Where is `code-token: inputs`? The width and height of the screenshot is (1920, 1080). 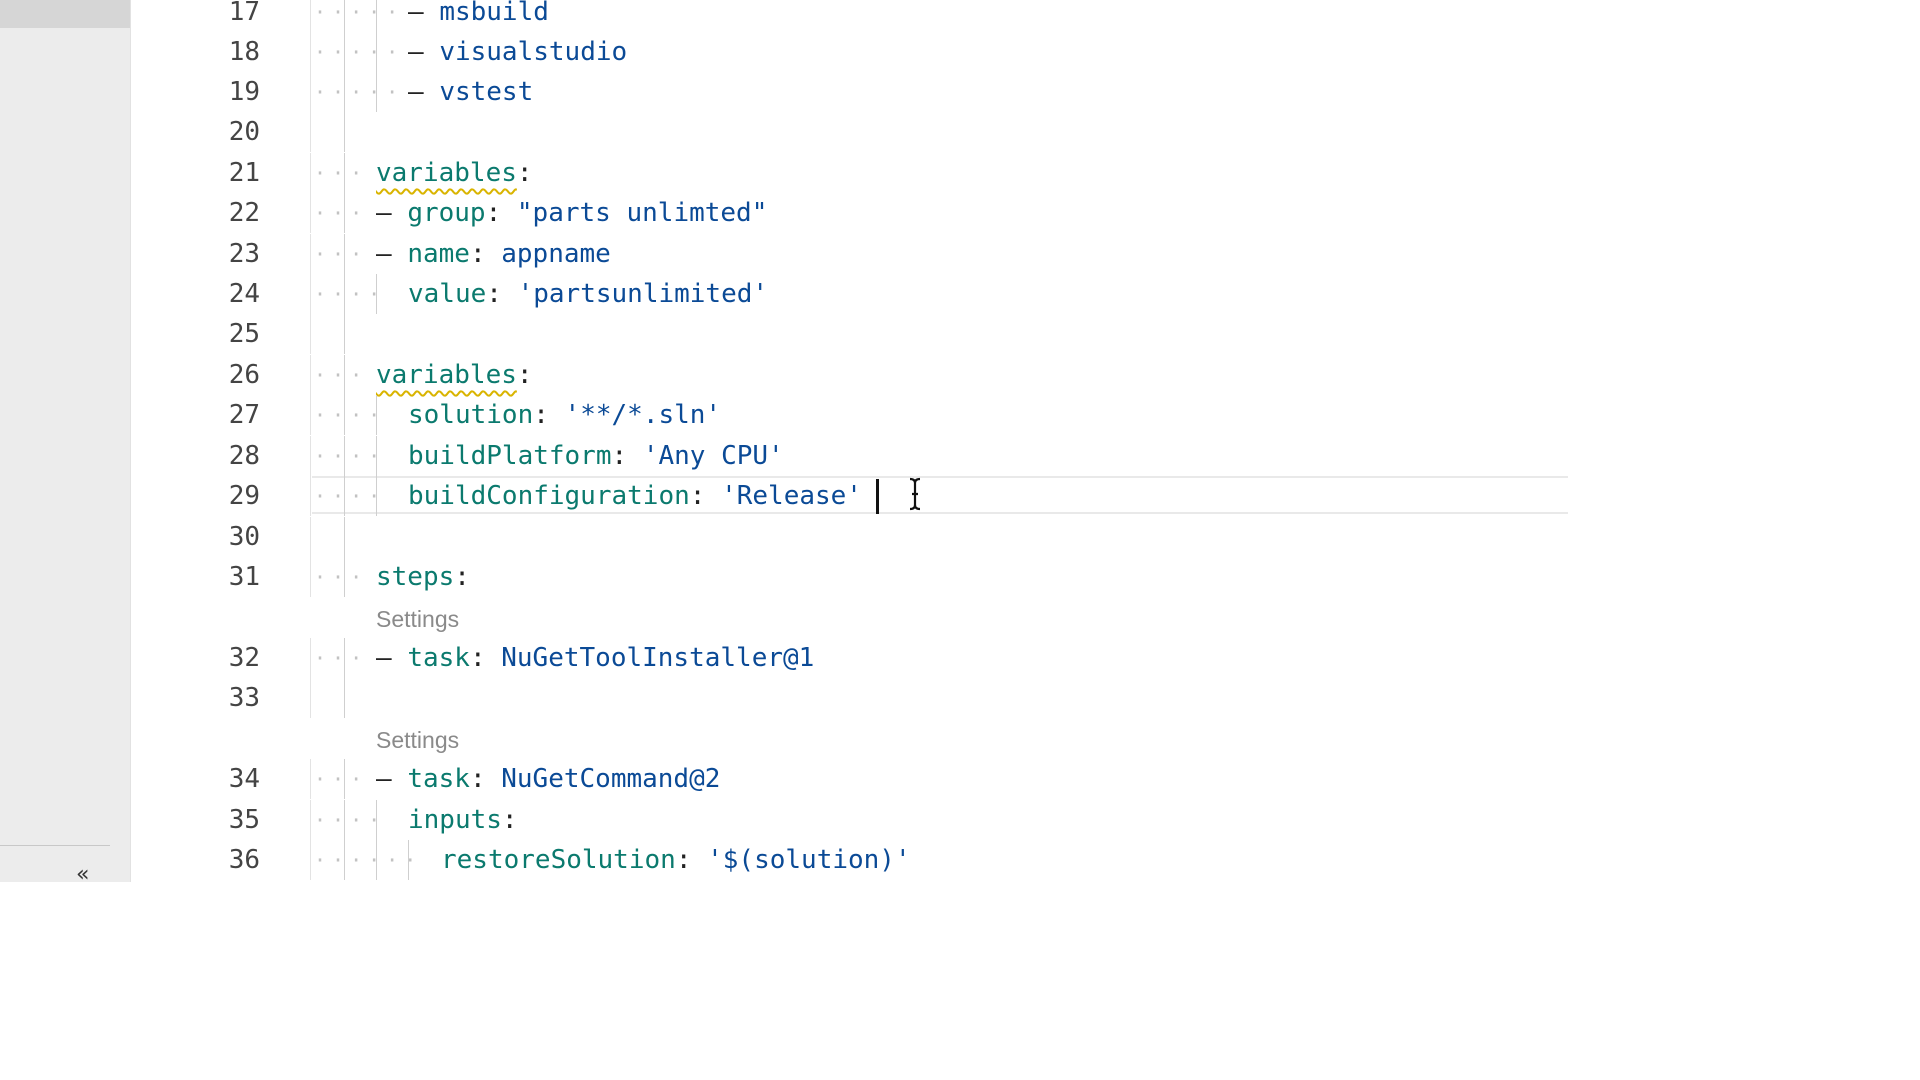 code-token: inputs is located at coordinates (455, 820).